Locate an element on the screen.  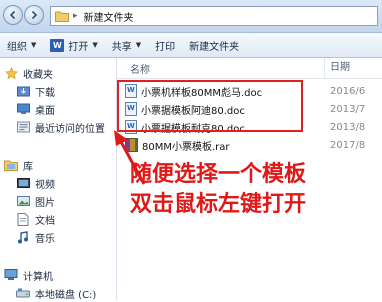
open-menu: W 打开 ▼ is located at coordinates (73, 45).